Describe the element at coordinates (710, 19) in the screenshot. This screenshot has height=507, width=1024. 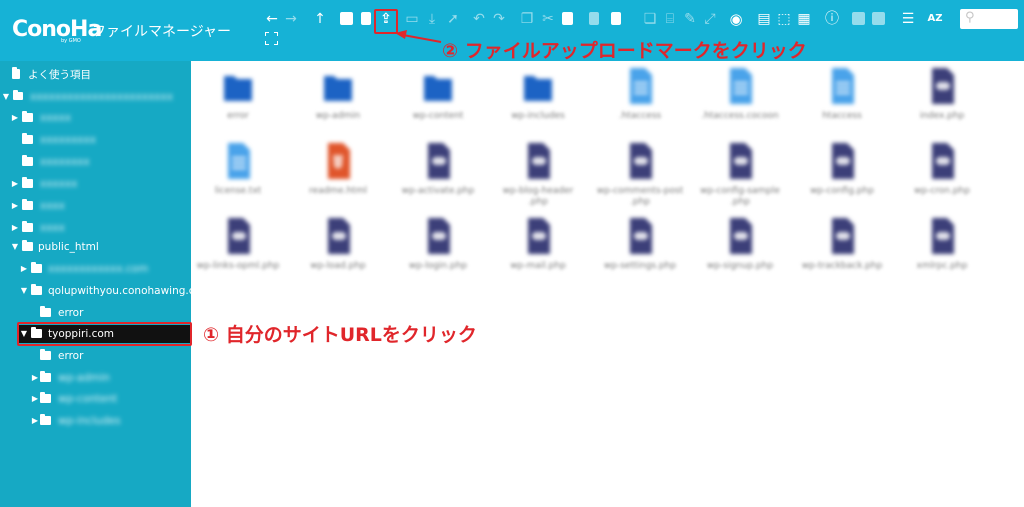
I see `resize-icon: ⤢` at that location.